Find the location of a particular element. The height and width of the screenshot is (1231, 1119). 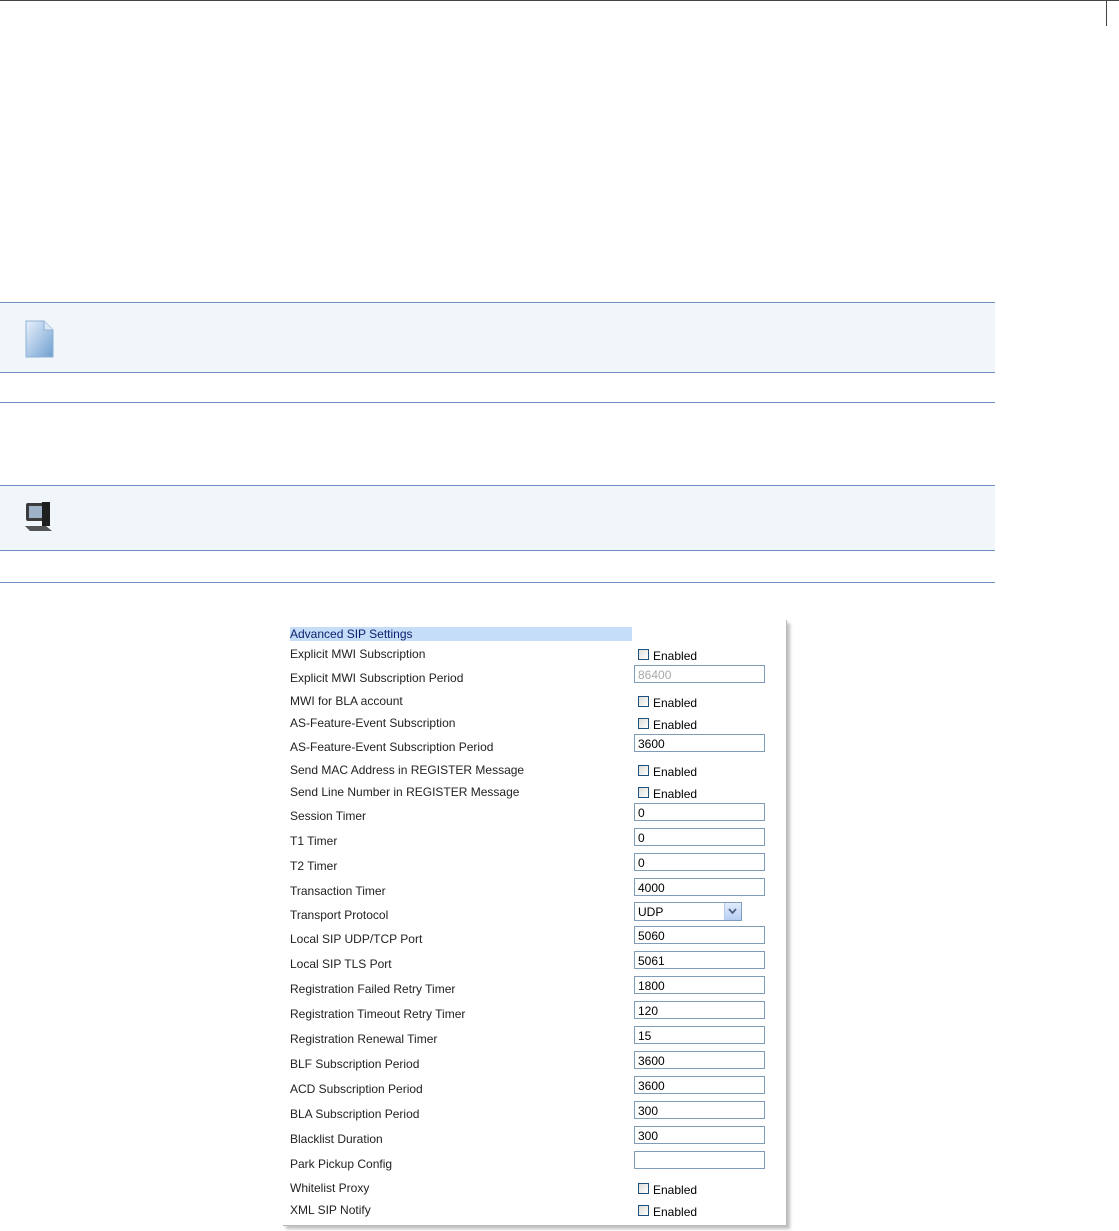

field-label: AS-Feature-Event Subscription Period is located at coordinates (392, 747).